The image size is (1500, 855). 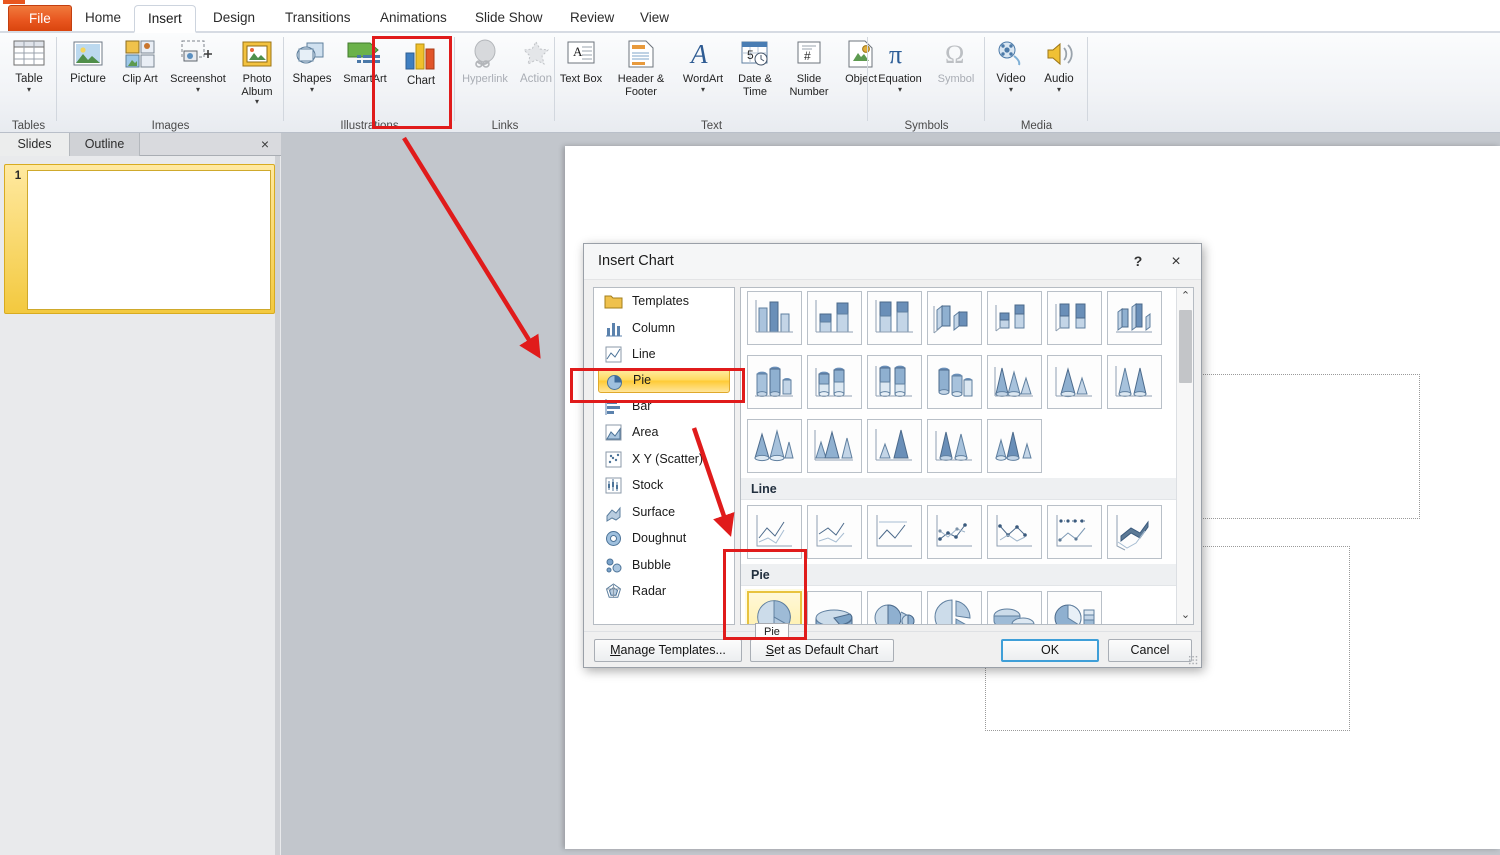 I want to click on ribbon-button-header-footer: Header & Footer, so click(x=641, y=67).